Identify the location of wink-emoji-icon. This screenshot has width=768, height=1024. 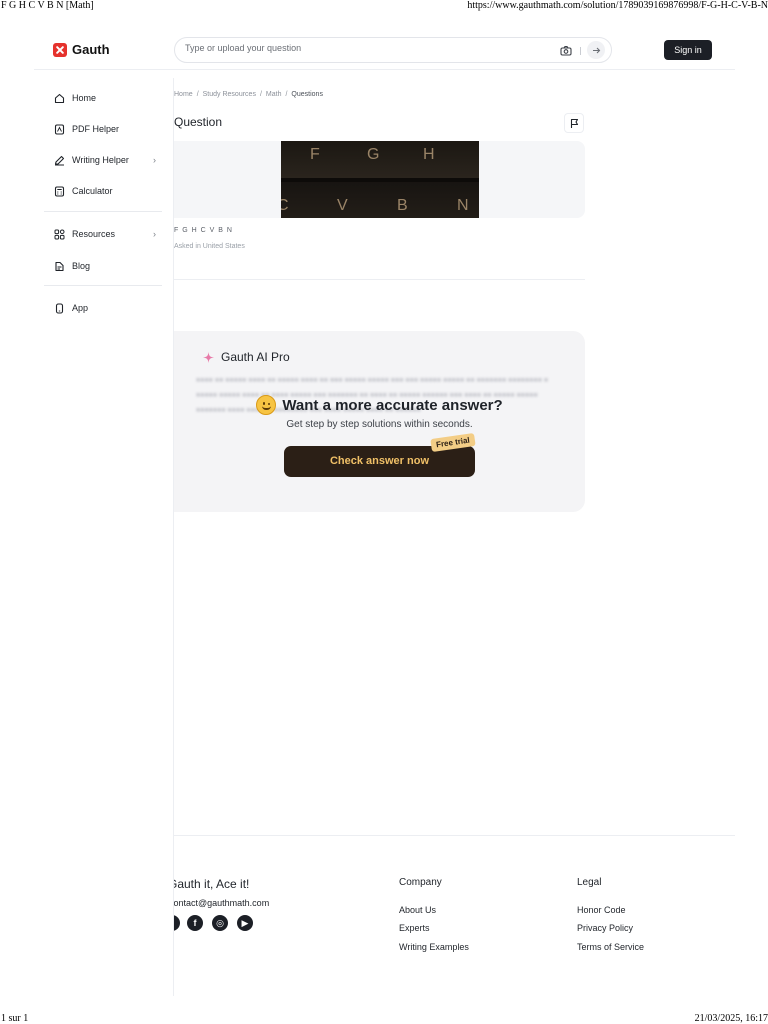
(266, 405).